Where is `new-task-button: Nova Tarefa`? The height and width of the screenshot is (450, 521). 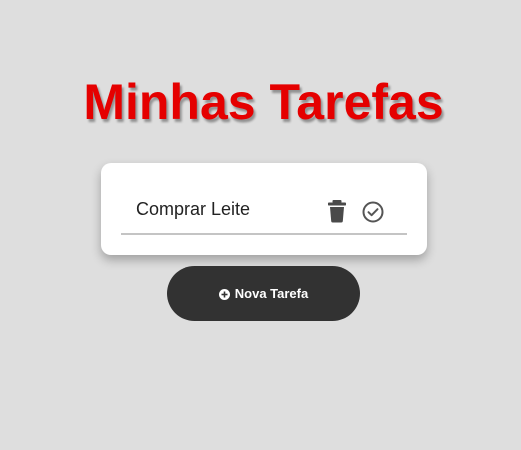 new-task-button: Nova Tarefa is located at coordinates (263, 293).